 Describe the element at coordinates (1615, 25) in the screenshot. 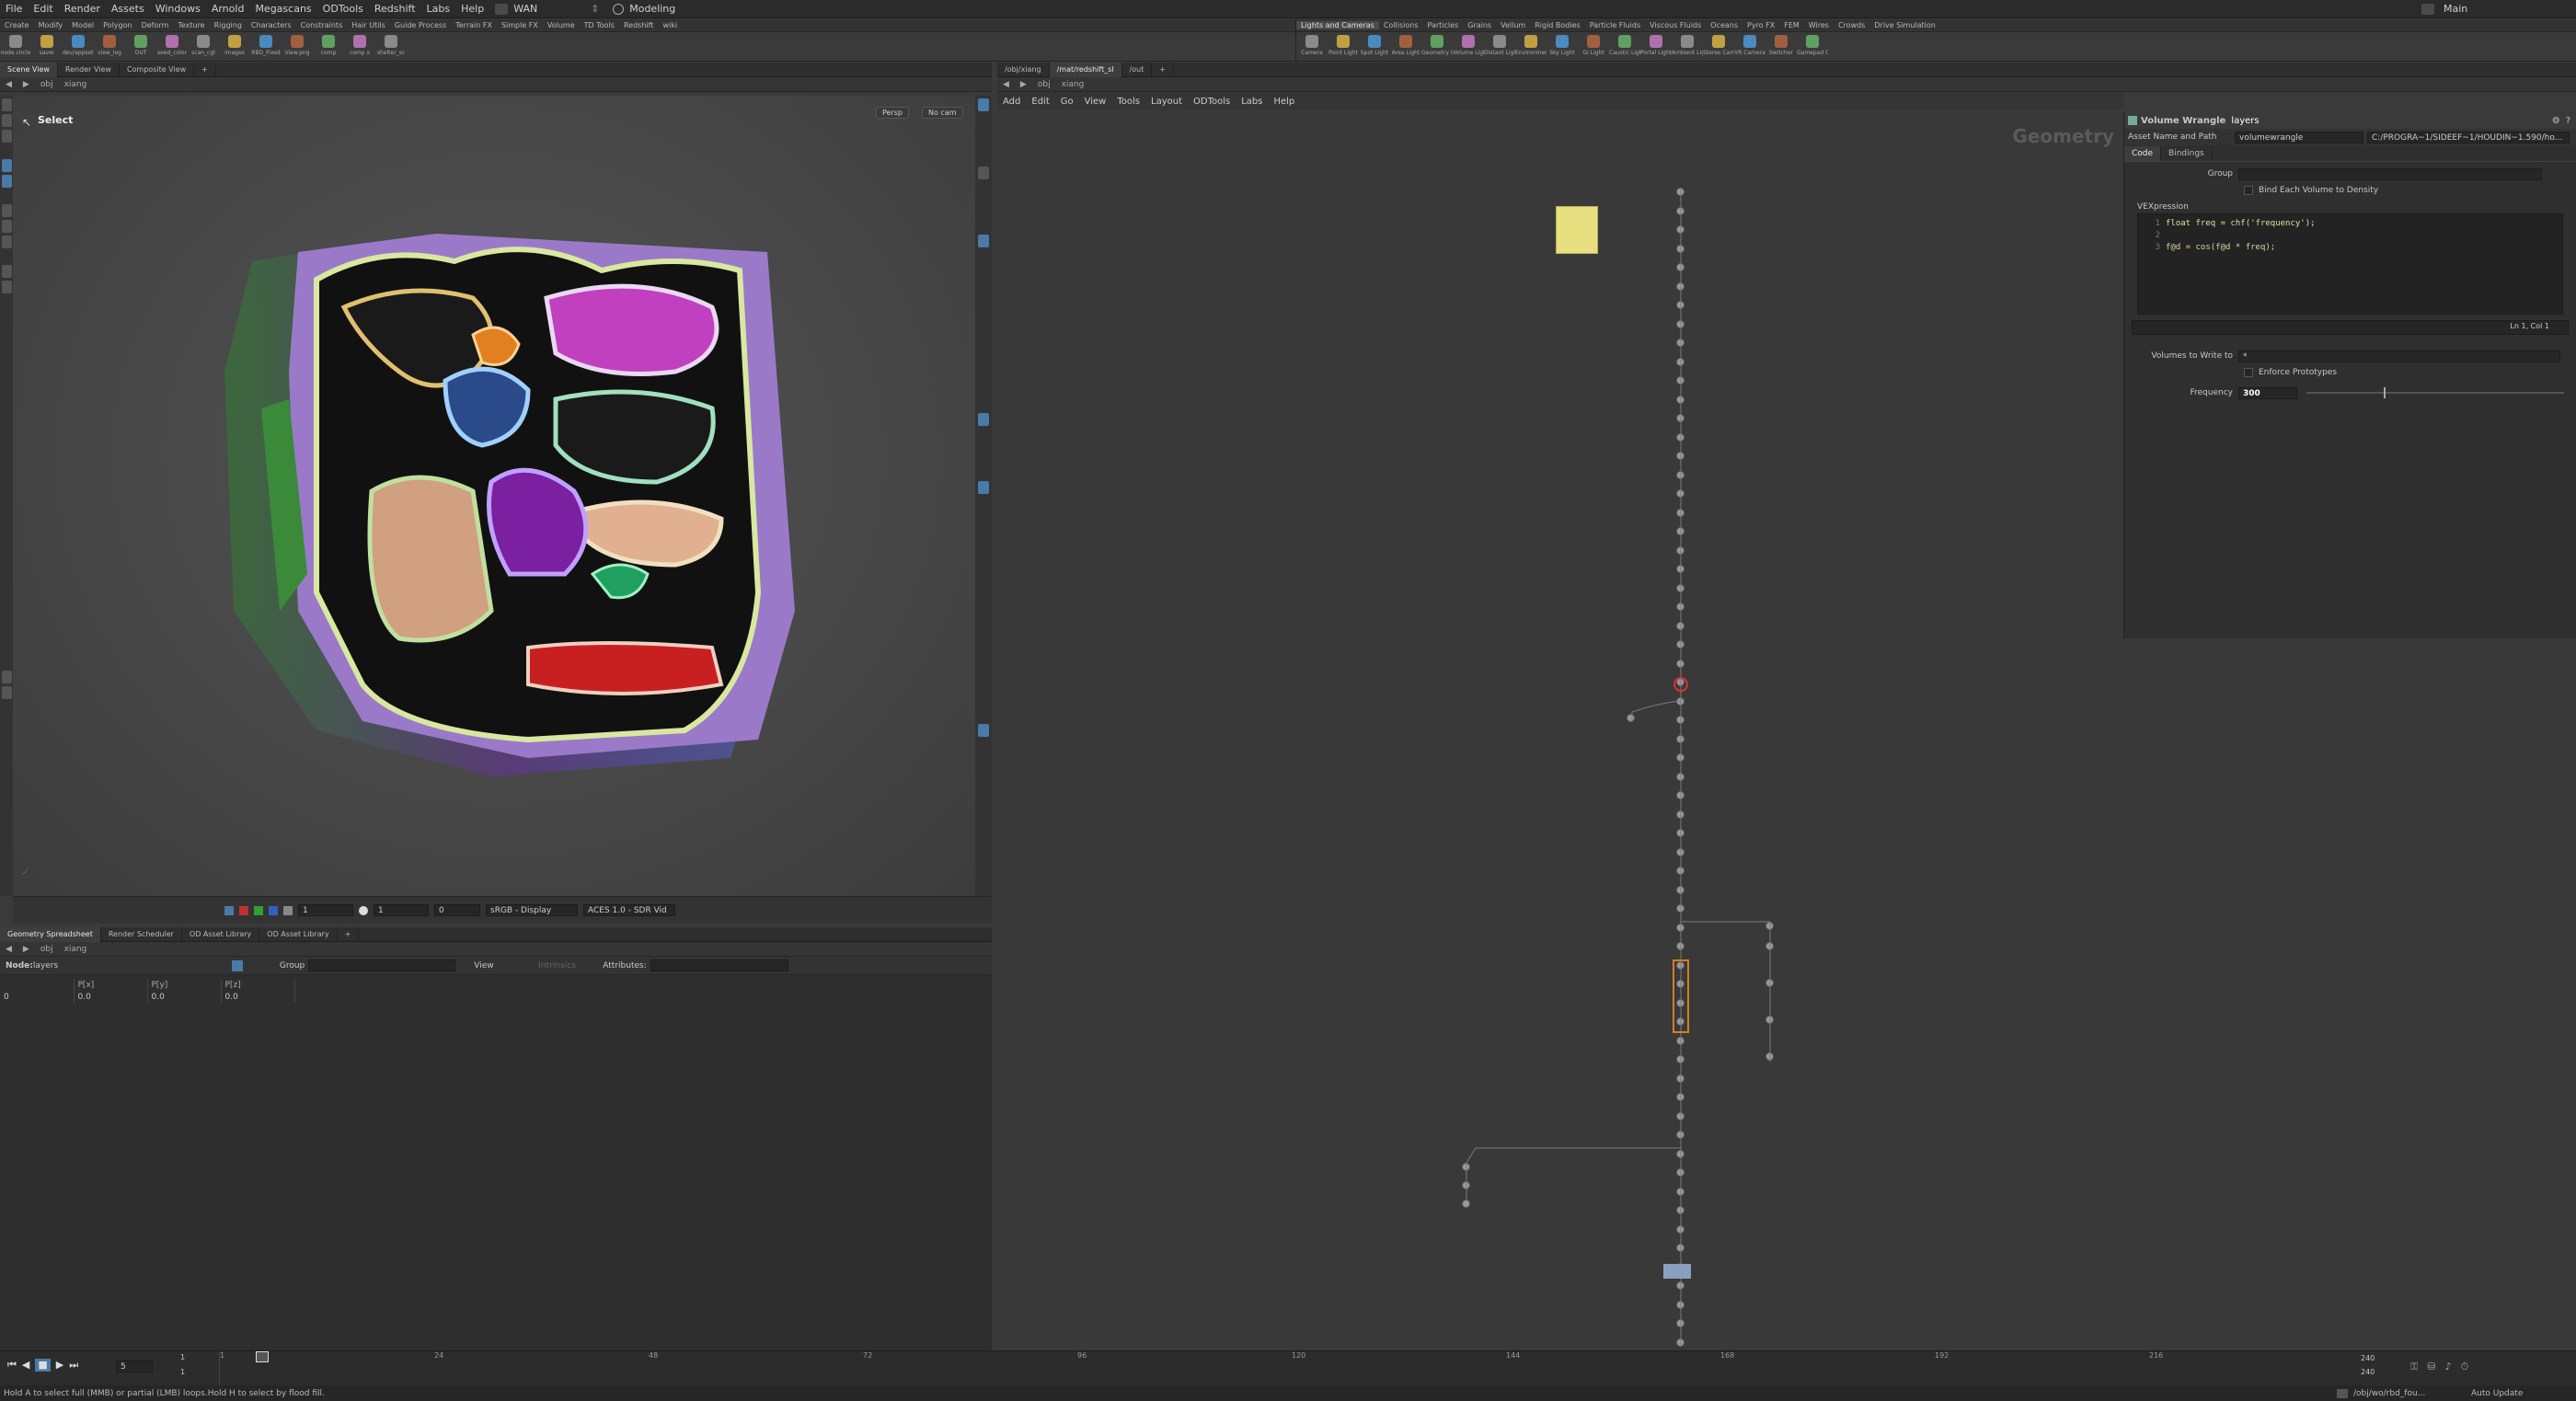

I see `shelf-tab: Particle Fluids` at that location.